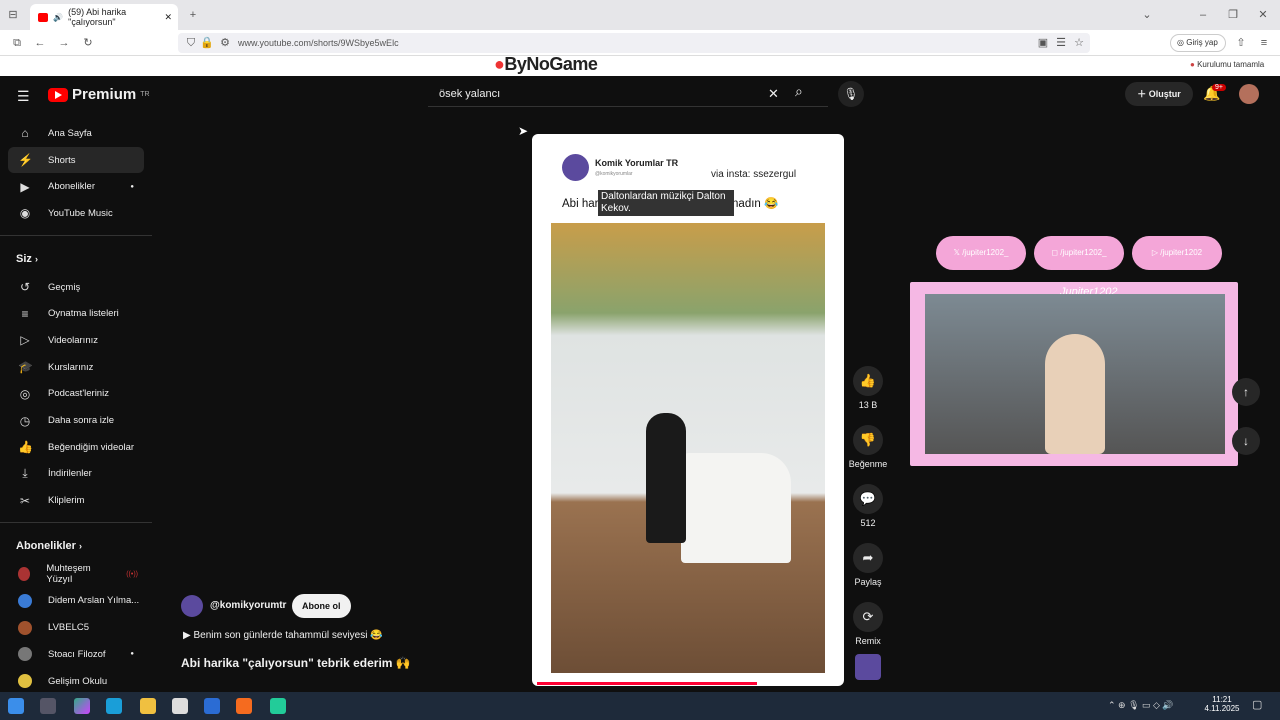 The image size is (1280, 720). What do you see at coordinates (16, 706) in the screenshot?
I see `start-icon` at bounding box center [16, 706].